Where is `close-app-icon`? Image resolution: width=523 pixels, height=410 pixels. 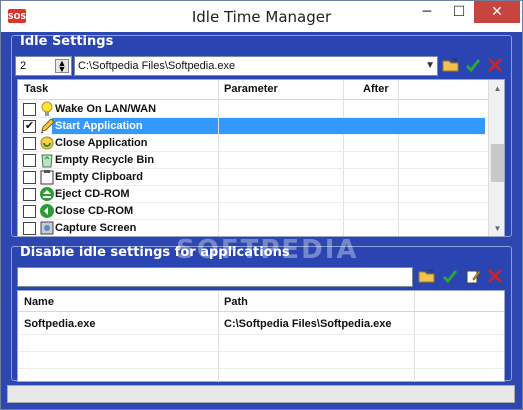 close-app-icon is located at coordinates (47, 143).